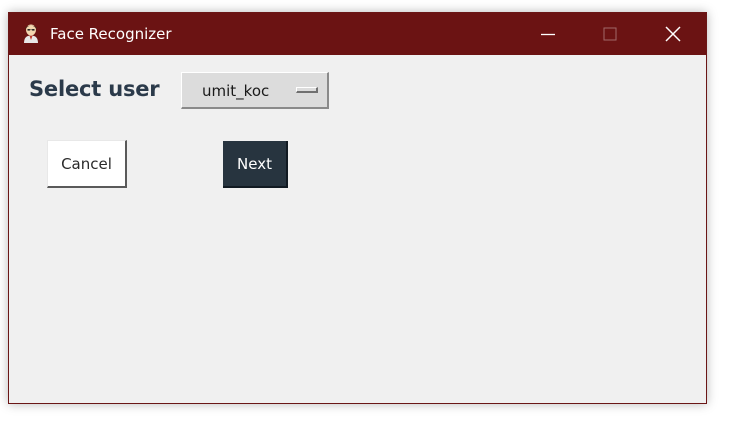 The image size is (731, 426). Describe the element at coordinates (307, 90) in the screenshot. I see `dropdown-indicator-icon` at that location.